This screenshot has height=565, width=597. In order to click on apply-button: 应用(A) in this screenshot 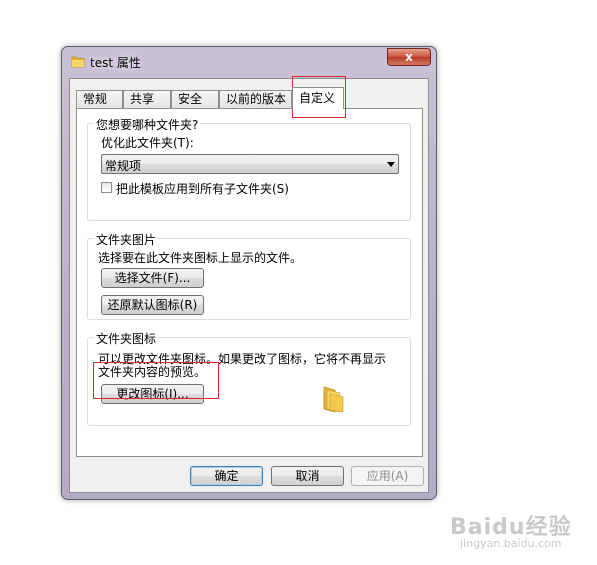, I will do `click(387, 476)`.